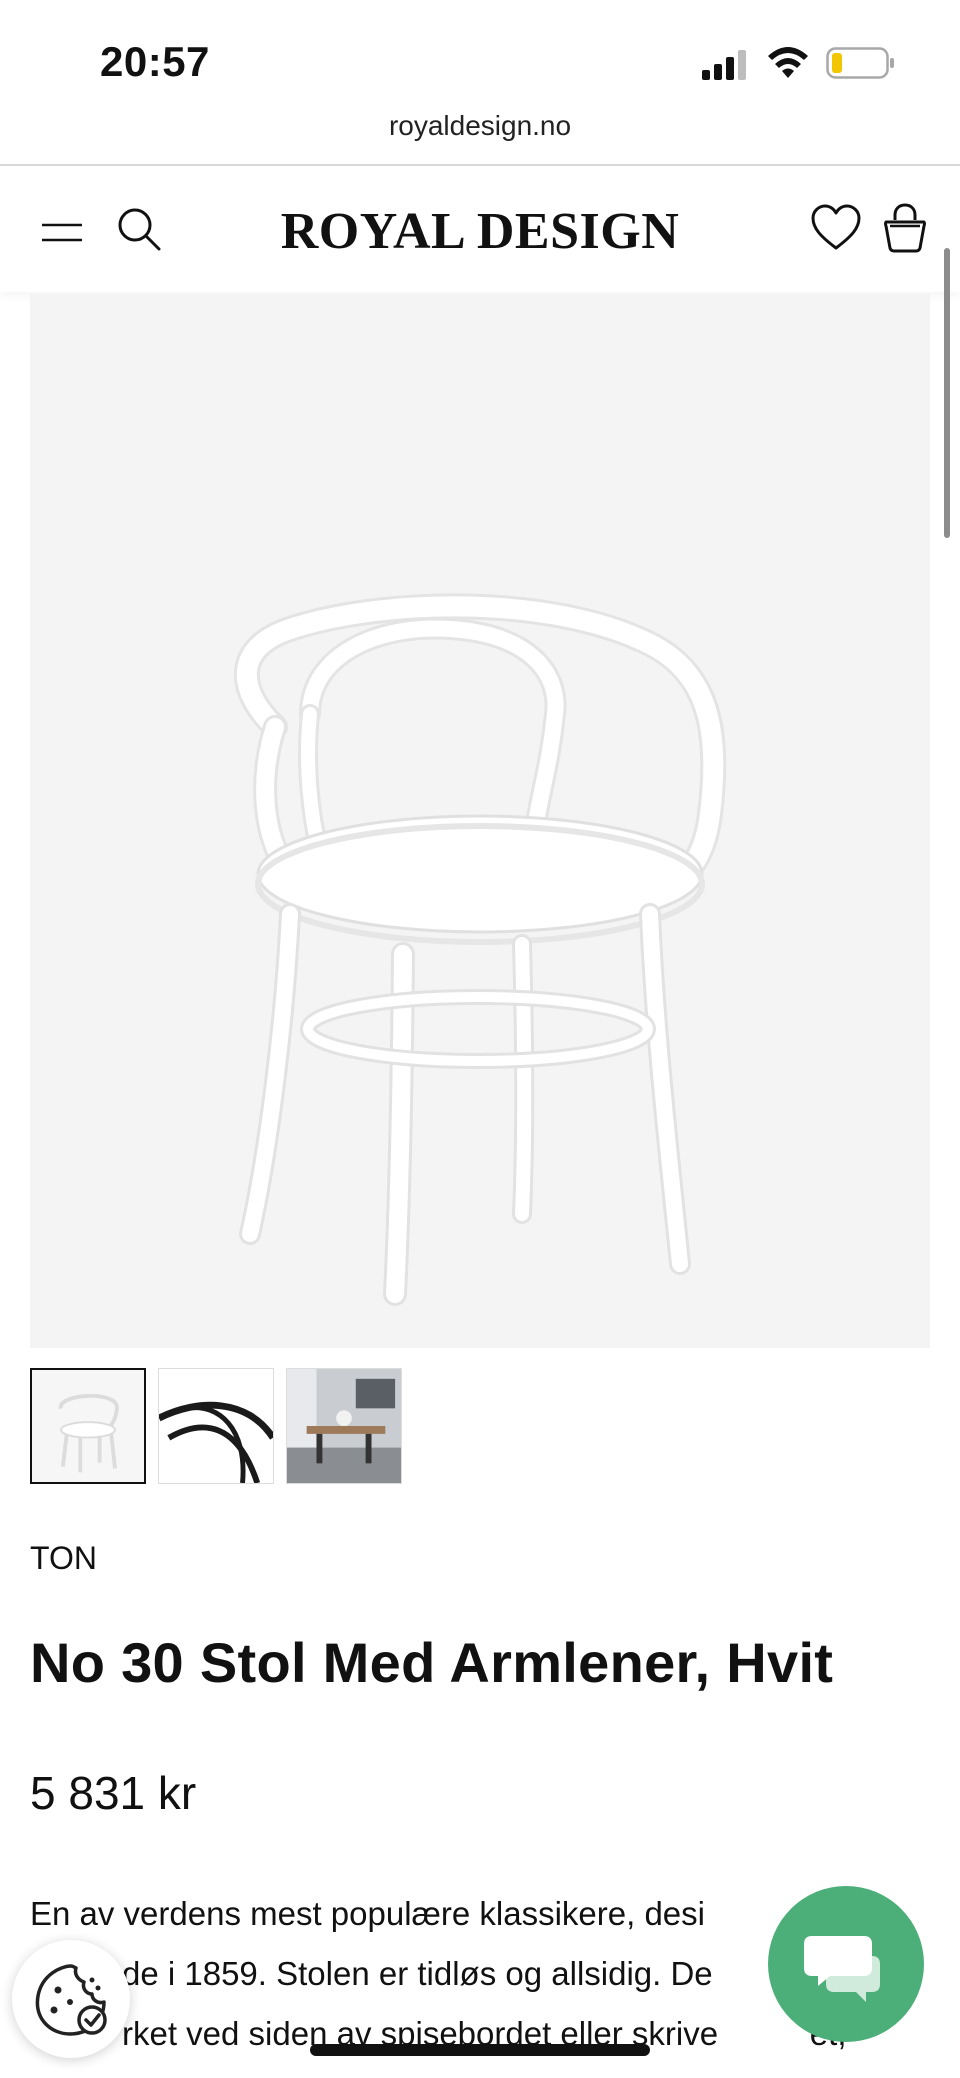  Describe the element at coordinates (860, 63) in the screenshot. I see `battery-icon` at that location.